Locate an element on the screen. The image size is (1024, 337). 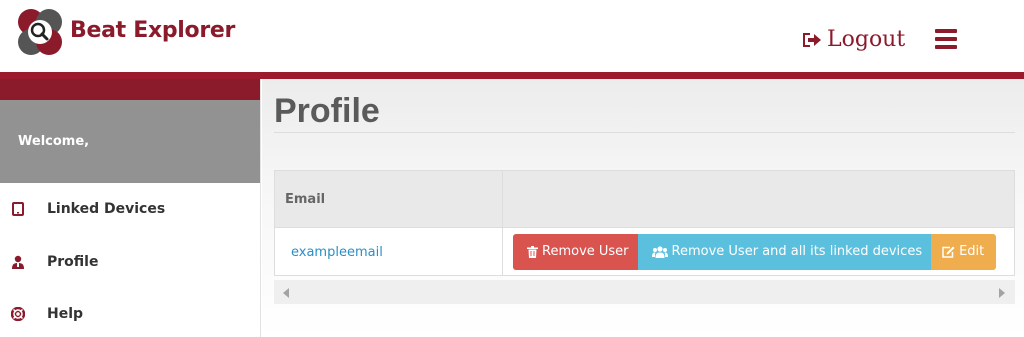
remove-user-and-devices-button: Remove User and all its linked devices is located at coordinates (784, 251).